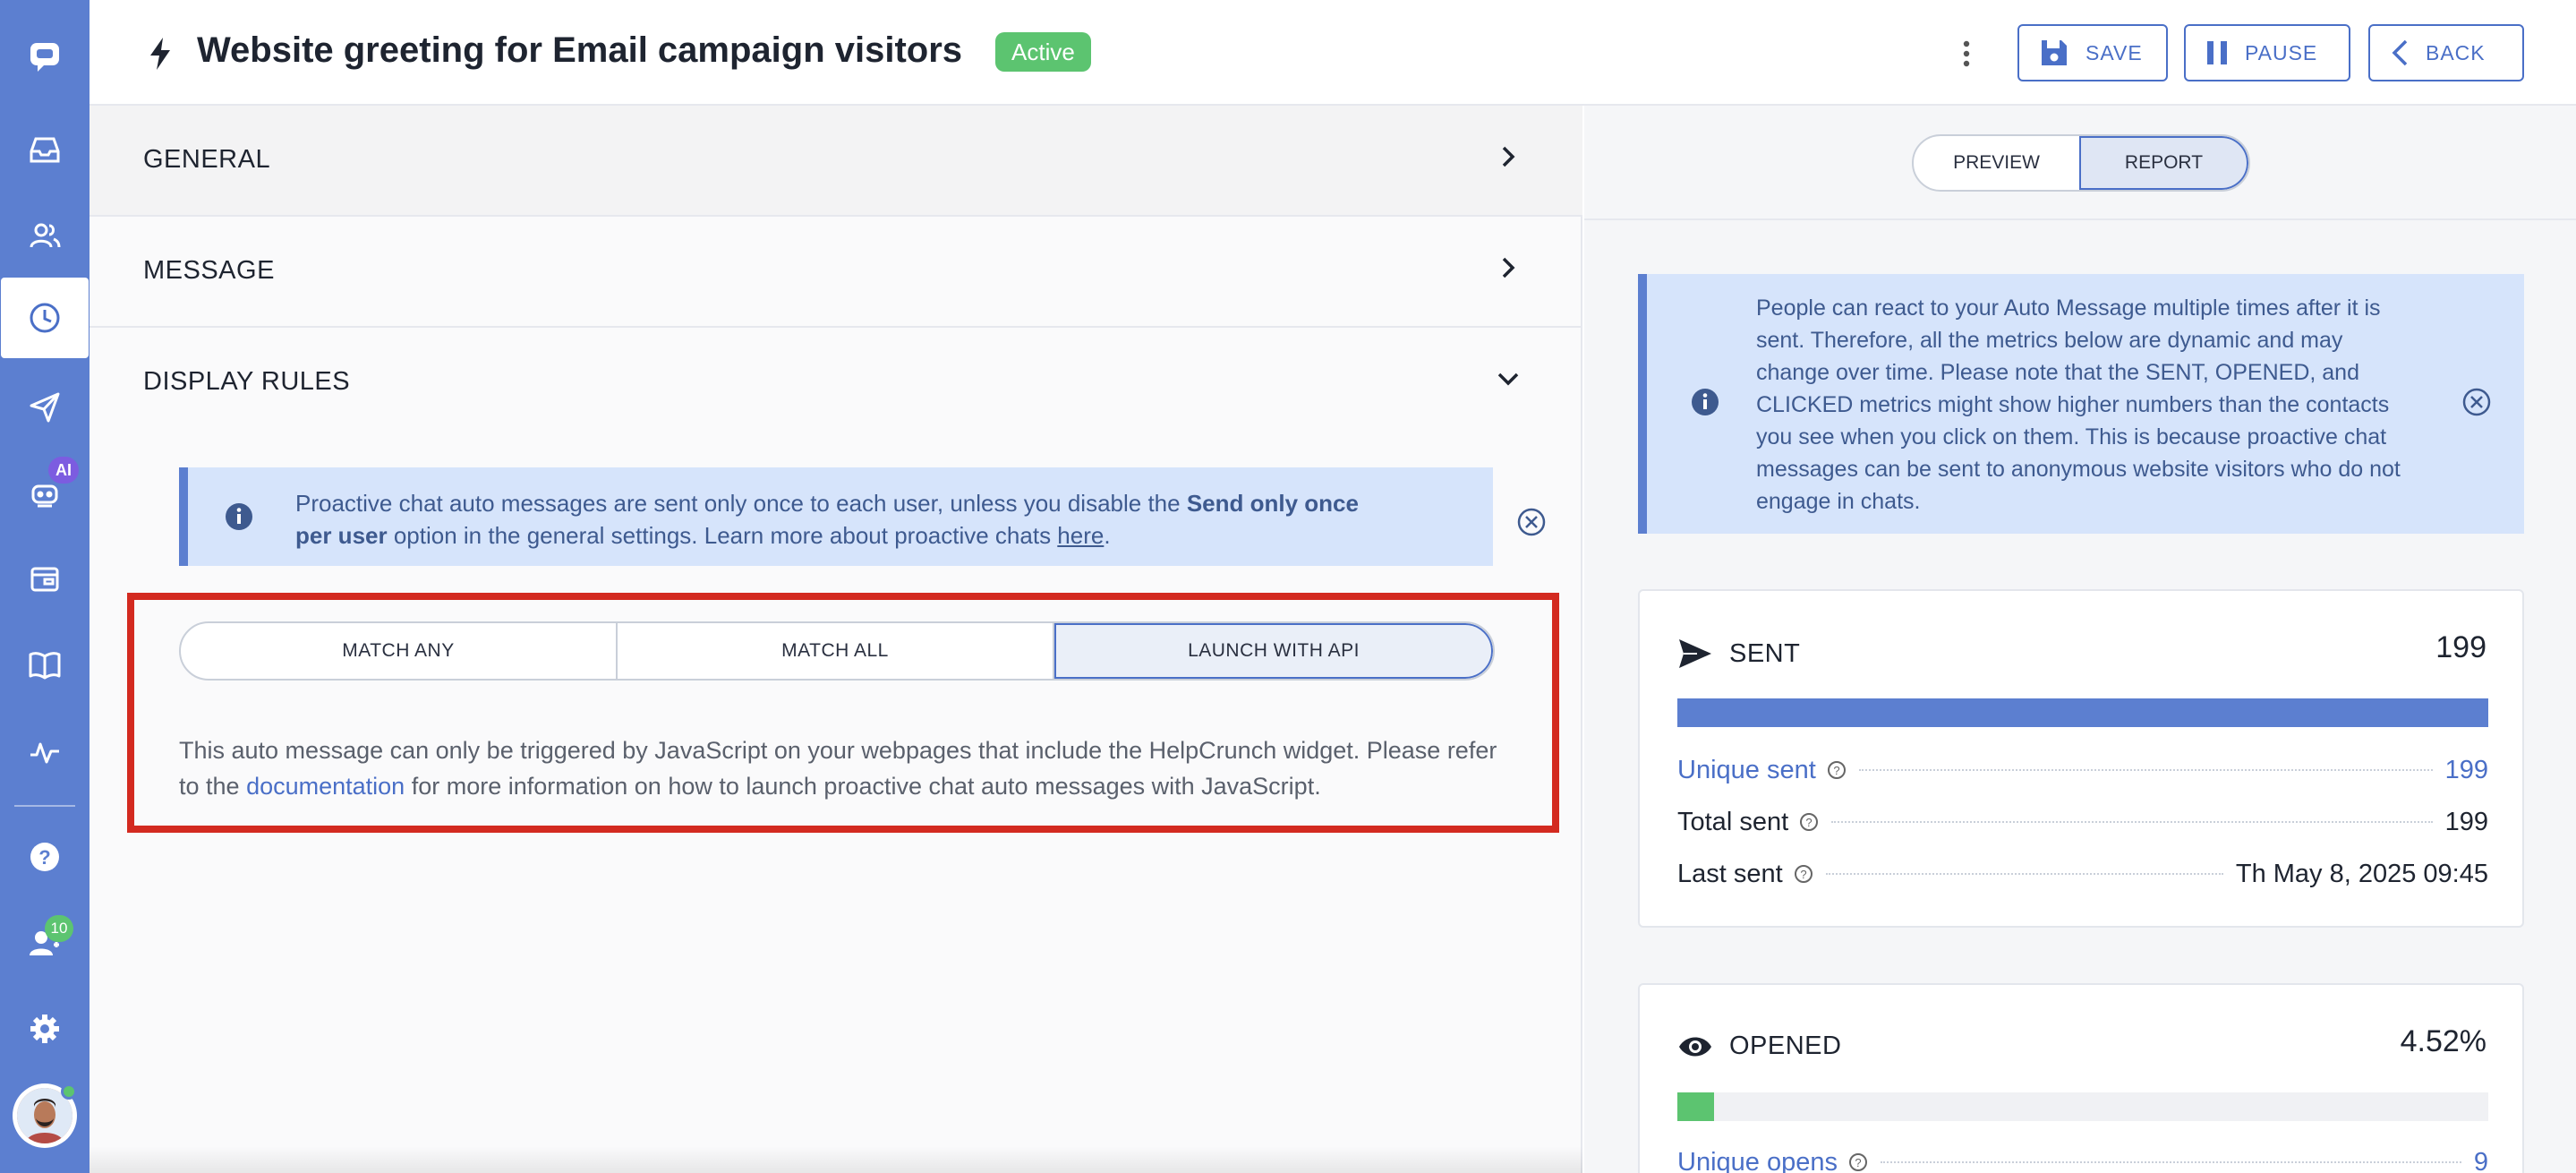 The height and width of the screenshot is (1173, 2576). I want to click on notice-here-link: here, so click(1080, 536).